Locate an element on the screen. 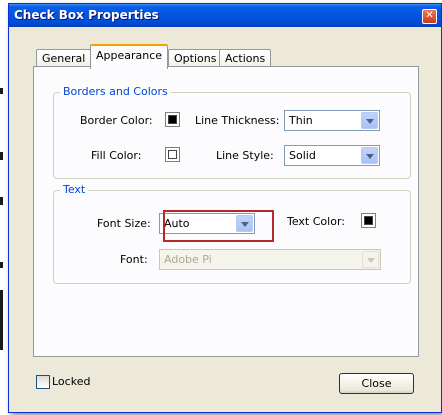  locked-label: Locked is located at coordinates (71, 381).